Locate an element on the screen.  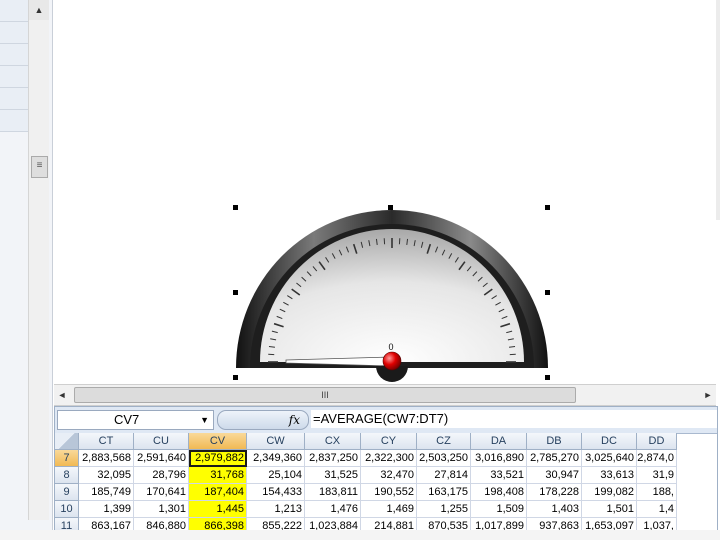
table-cell: 2,874,0 is located at coordinates (657, 458).